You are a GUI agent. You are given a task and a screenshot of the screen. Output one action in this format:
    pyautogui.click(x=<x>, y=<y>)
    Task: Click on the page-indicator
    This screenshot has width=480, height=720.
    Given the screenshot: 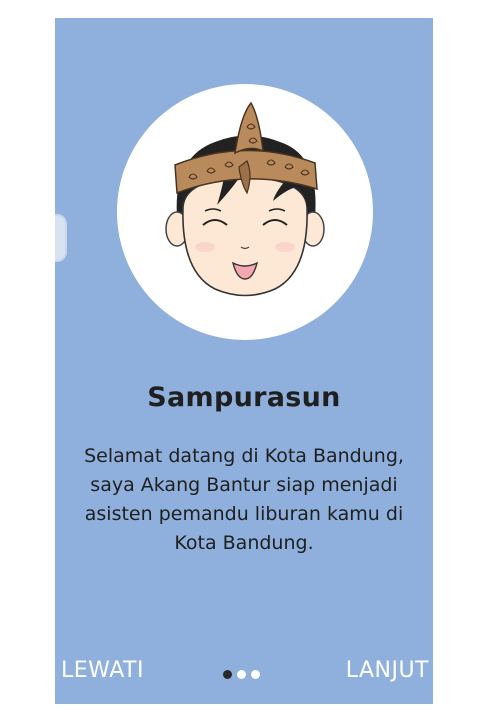 What is the action you would take?
    pyautogui.click(x=241, y=674)
    